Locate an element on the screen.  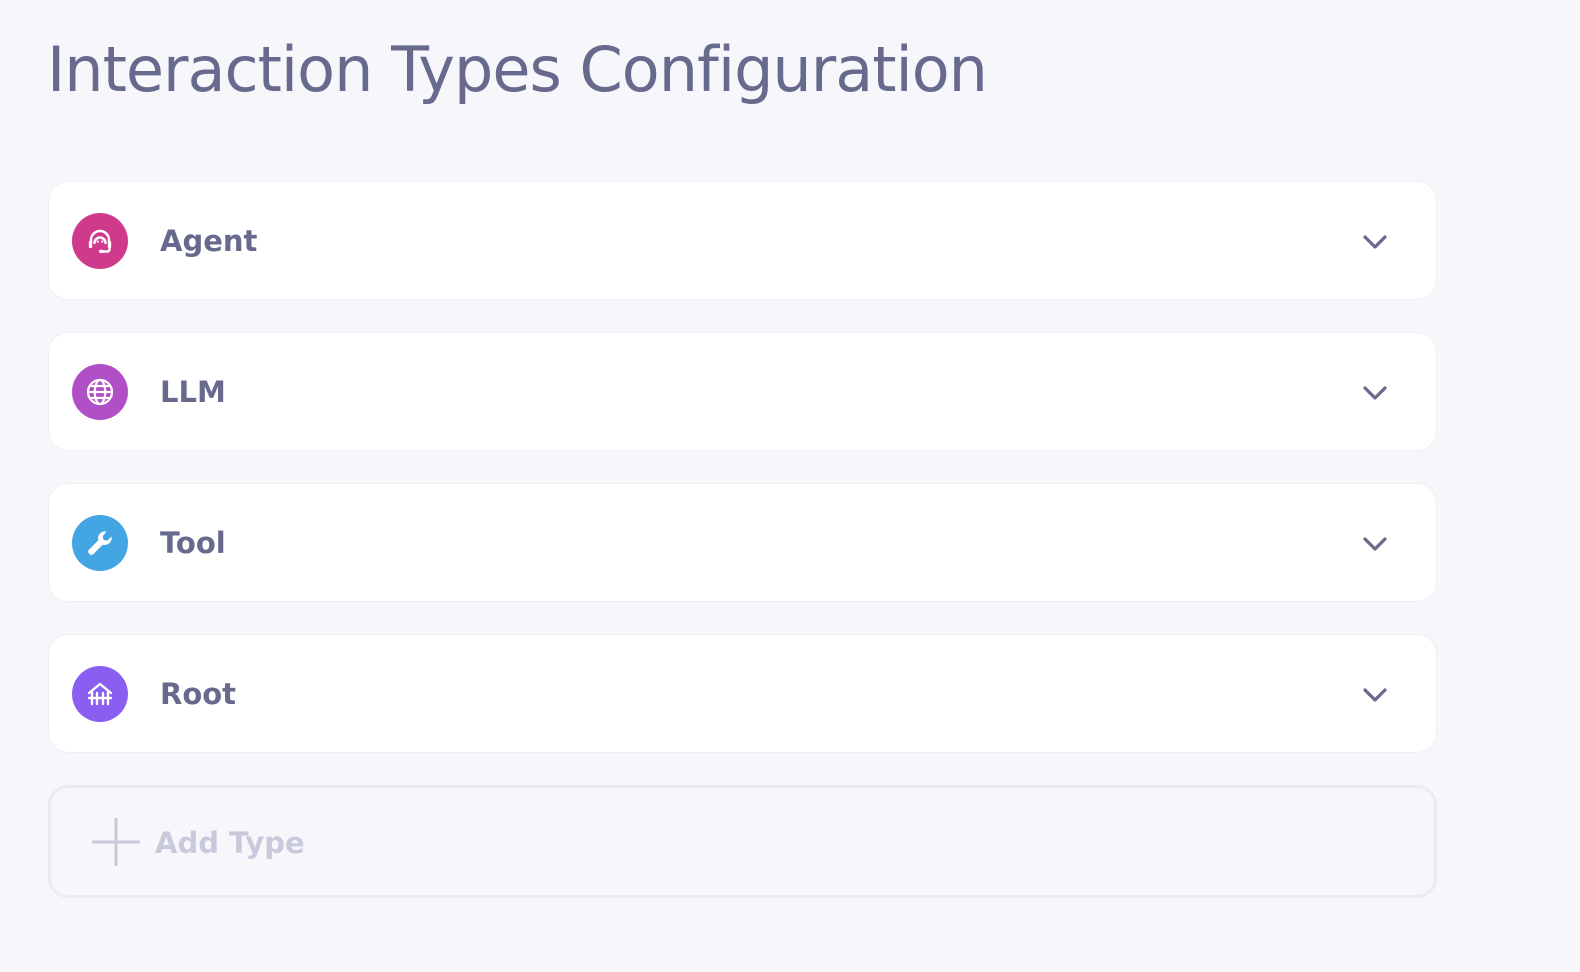
type-label: Tool is located at coordinates (193, 543).